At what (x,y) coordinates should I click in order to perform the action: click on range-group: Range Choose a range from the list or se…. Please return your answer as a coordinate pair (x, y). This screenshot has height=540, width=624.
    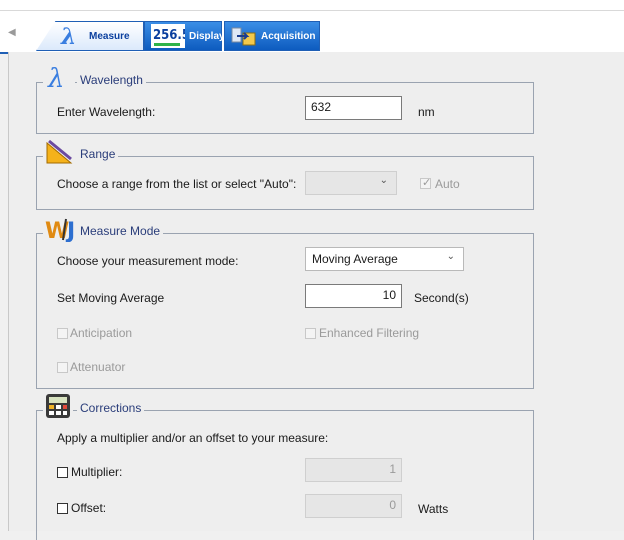
    Looking at the image, I should click on (285, 174).